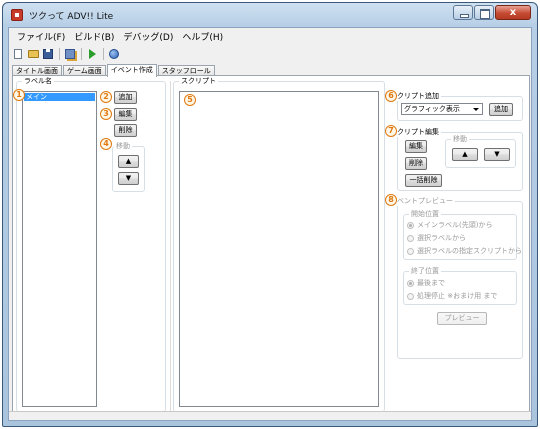  What do you see at coordinates (45, 36) in the screenshot?
I see `menu-file: ファイル(F)` at bounding box center [45, 36].